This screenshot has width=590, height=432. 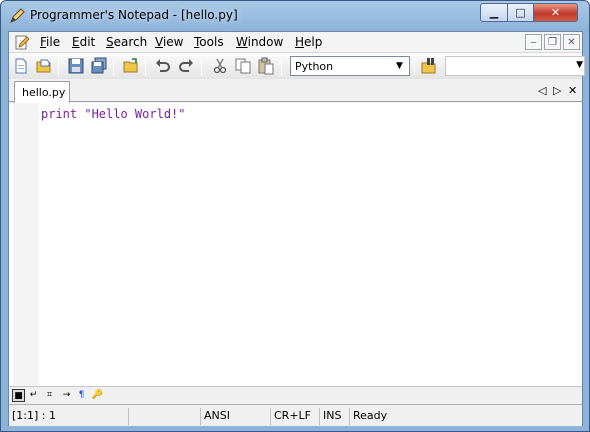 What do you see at coordinates (44, 66) in the screenshot?
I see `open-file-icon` at bounding box center [44, 66].